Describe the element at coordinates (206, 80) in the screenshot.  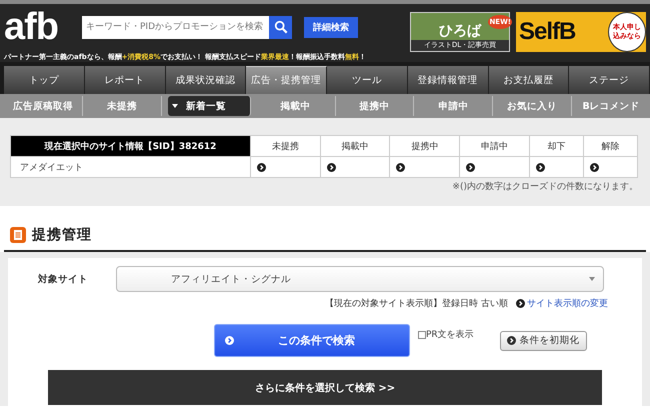
I see `nav-tab: 成果状況確認` at that location.